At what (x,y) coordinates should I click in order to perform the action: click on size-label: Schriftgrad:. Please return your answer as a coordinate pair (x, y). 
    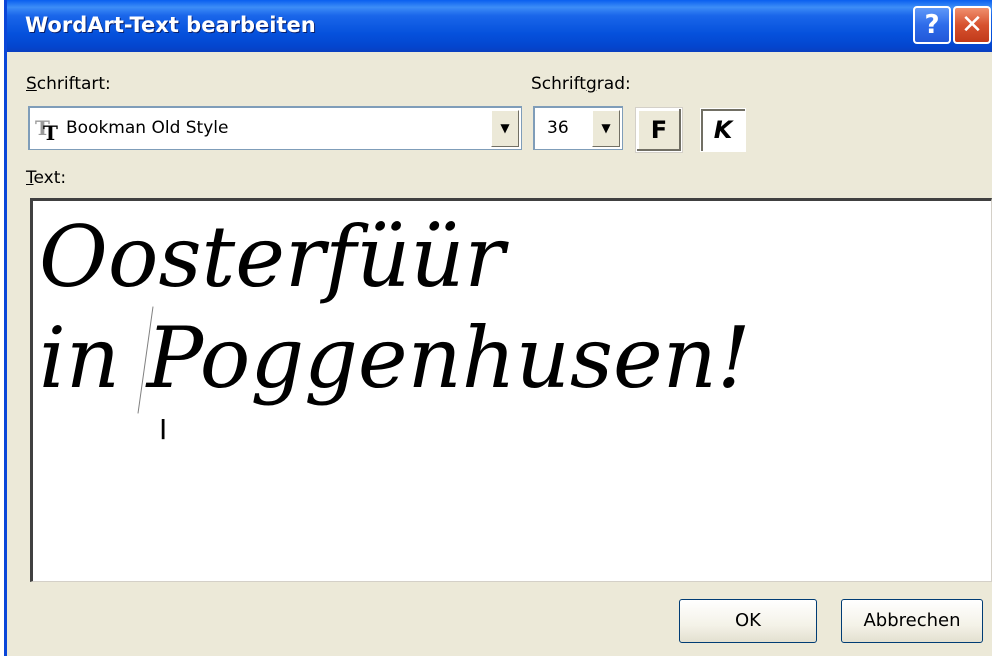
    Looking at the image, I should click on (581, 84).